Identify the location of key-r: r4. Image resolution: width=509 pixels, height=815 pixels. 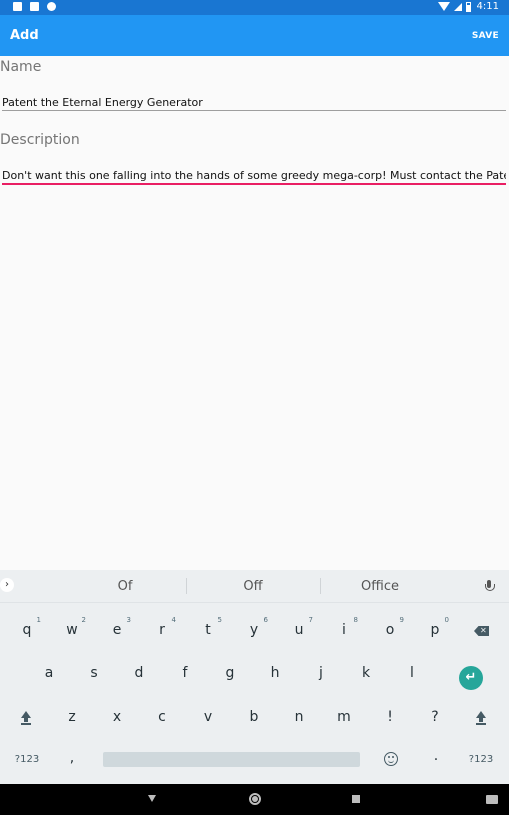
(162, 630).